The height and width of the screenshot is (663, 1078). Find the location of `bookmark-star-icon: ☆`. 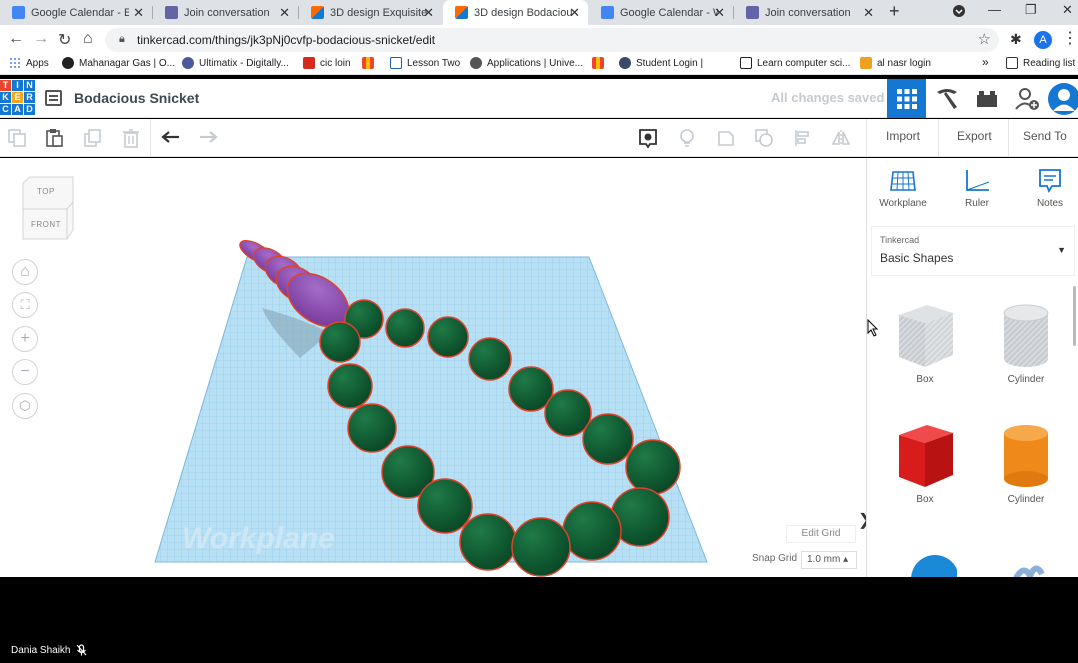

bookmark-star-icon: ☆ is located at coordinates (984, 39).